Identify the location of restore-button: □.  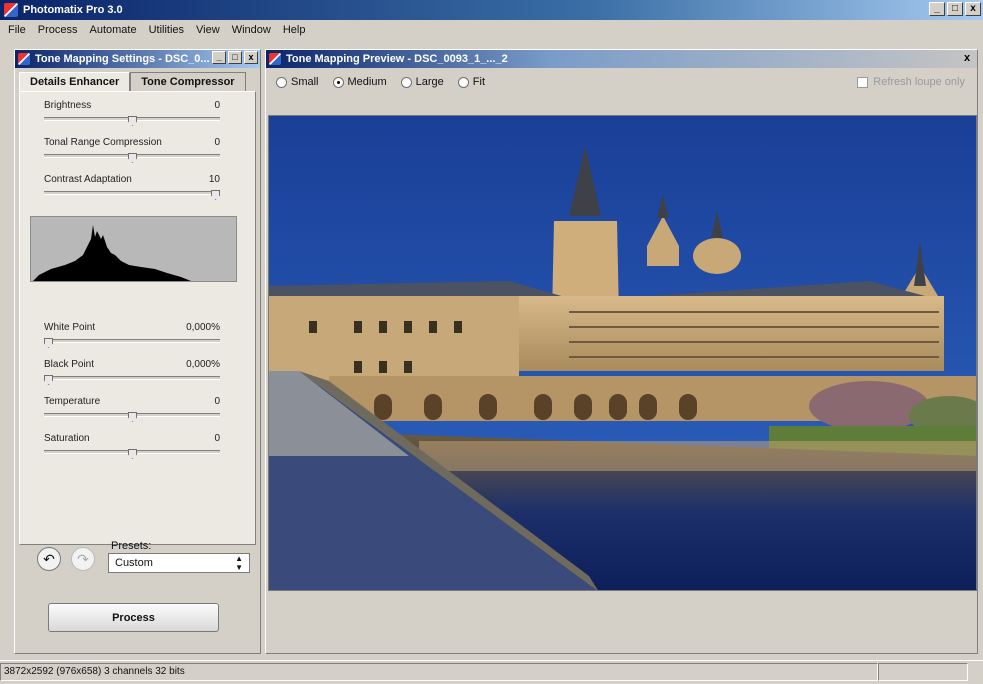
(955, 9).